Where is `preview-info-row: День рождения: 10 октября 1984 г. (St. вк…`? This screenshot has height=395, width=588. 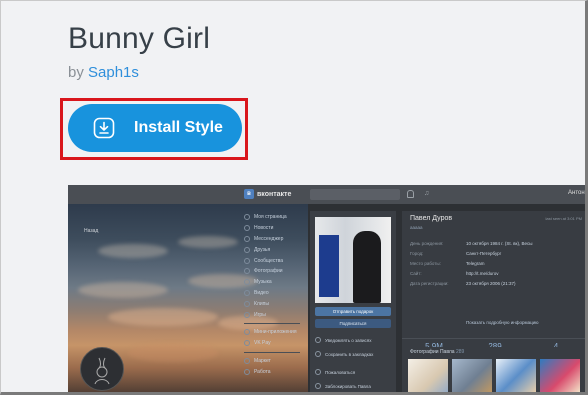 preview-info-row: День рождения: 10 октября 1984 г. (St. вк… is located at coordinates (471, 243).